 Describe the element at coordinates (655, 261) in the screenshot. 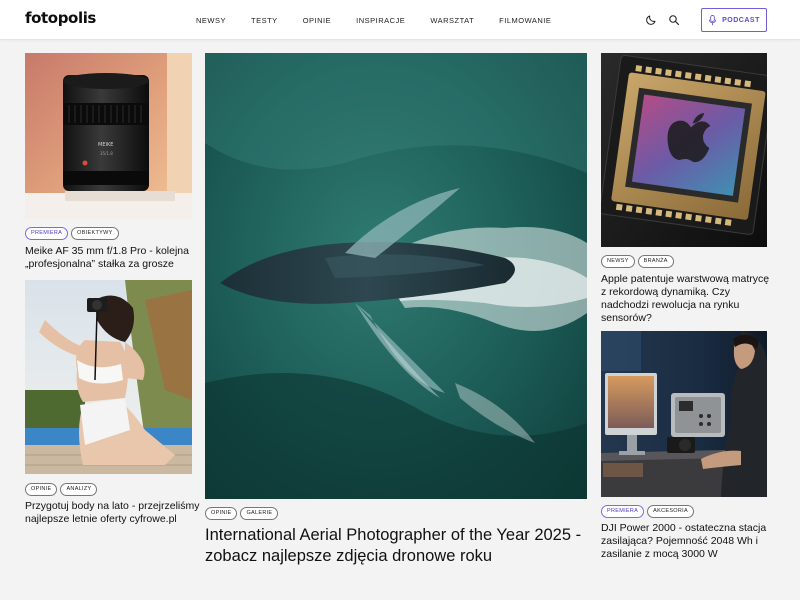

I see `tag-branza: BRANŻA` at that location.